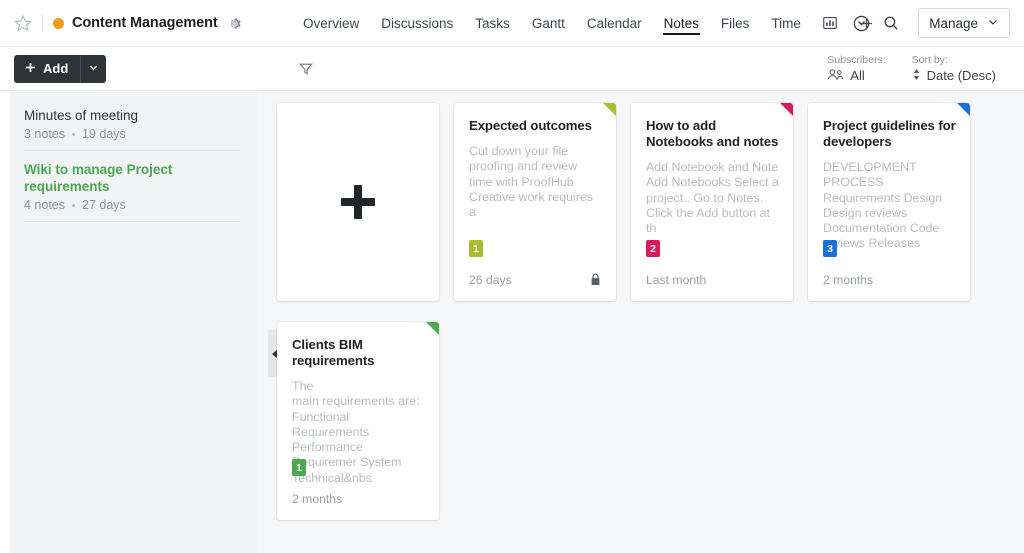 This screenshot has height=553, width=1024. I want to click on bar-chart-icon, so click(830, 23).